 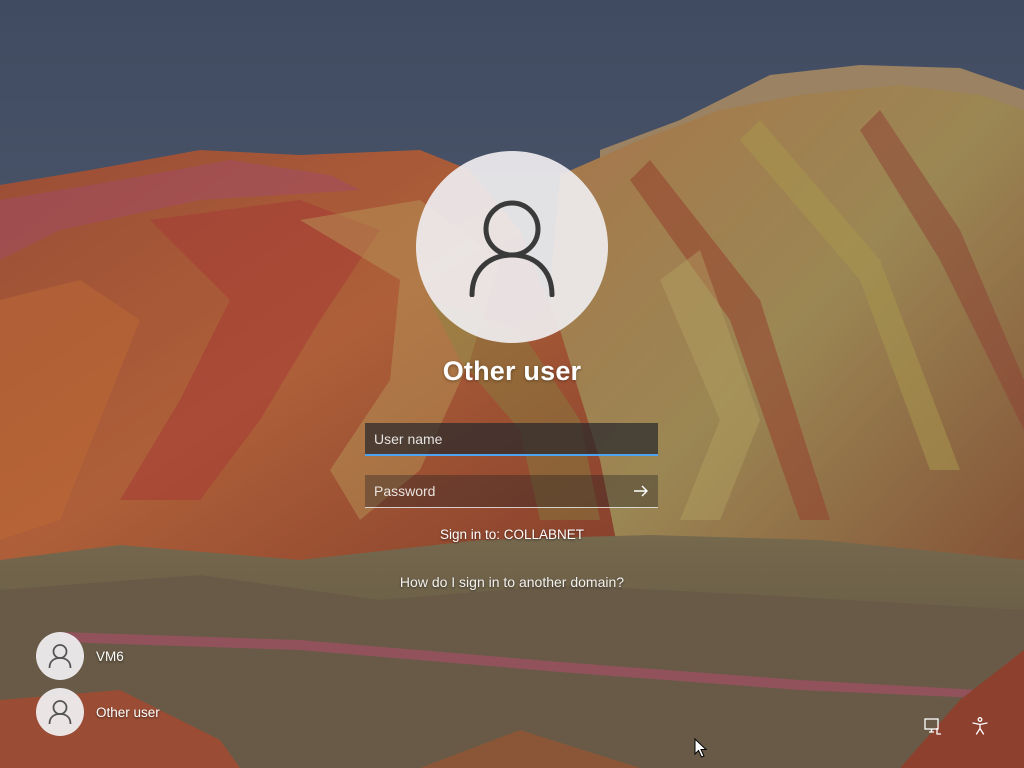 I want to click on submit-arrow-button, so click(x=641, y=491).